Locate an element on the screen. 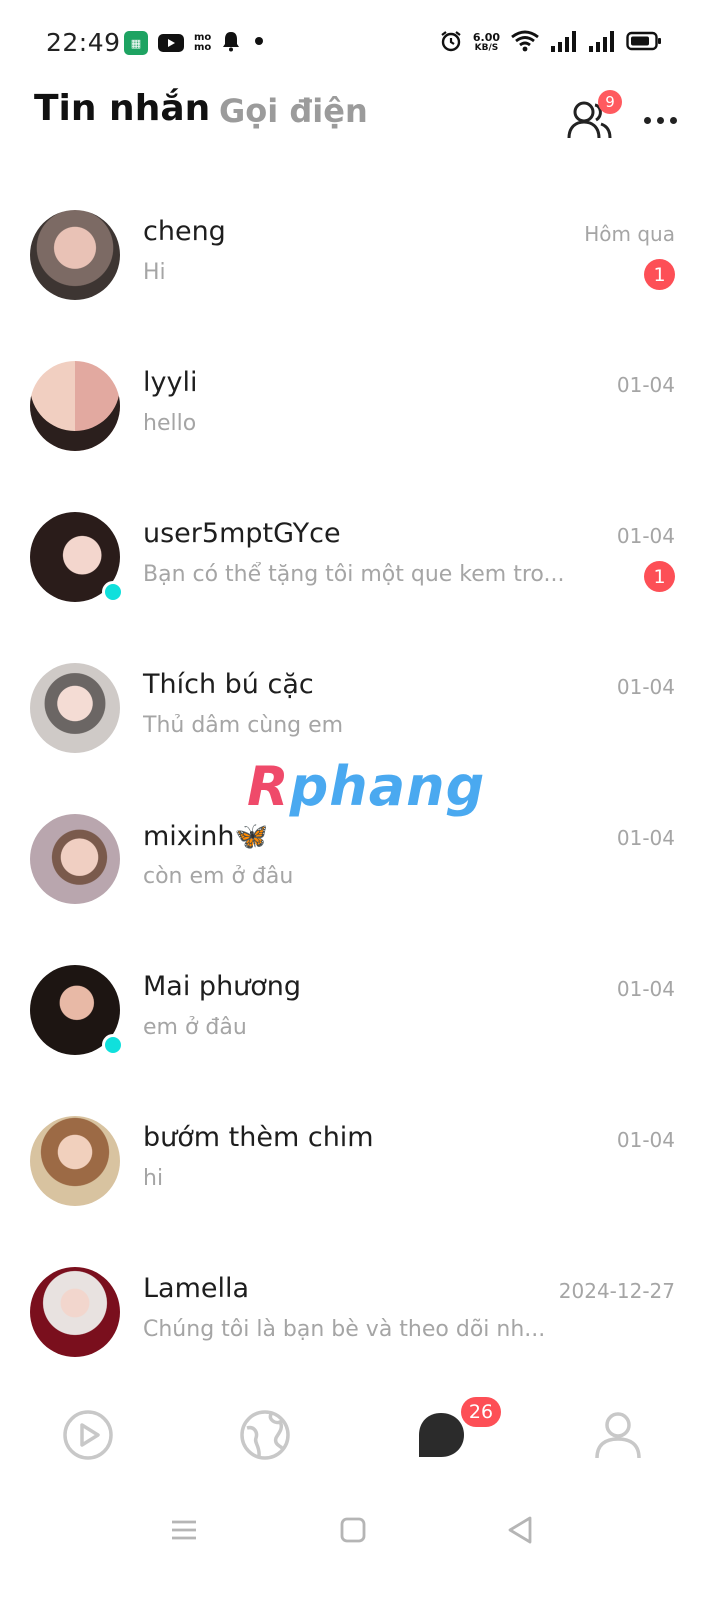 The height and width of the screenshot is (1600, 720). dot-icon is located at coordinates (259, 43).